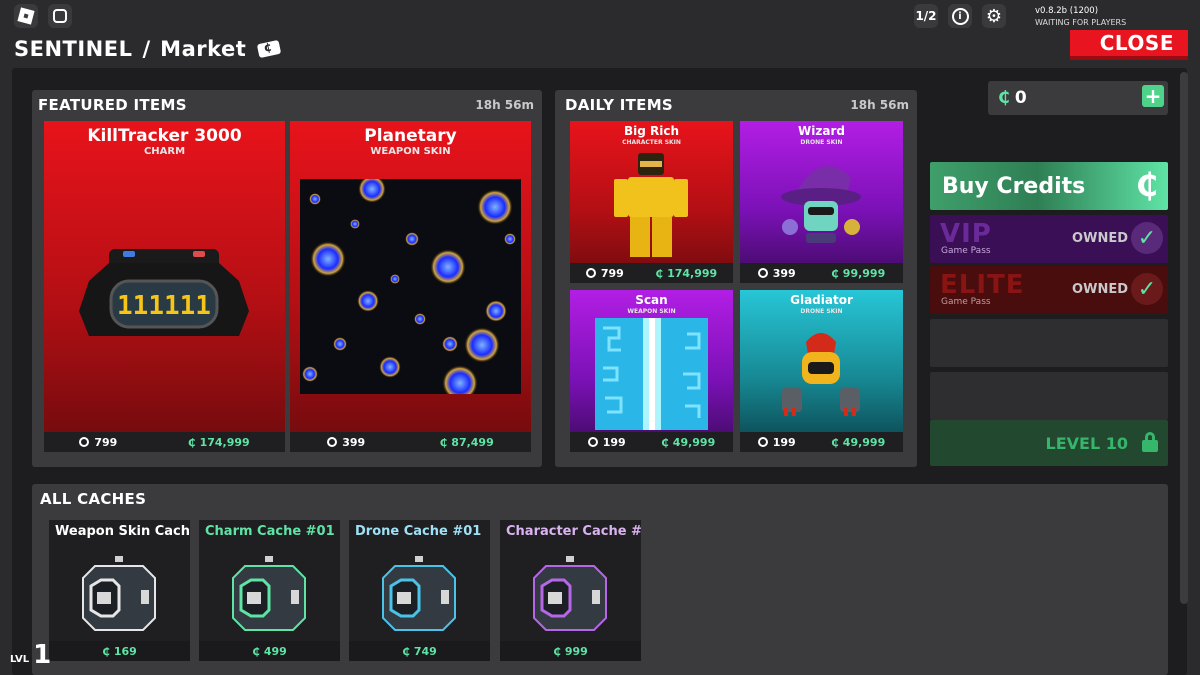 The width and height of the screenshot is (1200, 675). What do you see at coordinates (651, 311) in the screenshot?
I see `item-type: WEAPON SKIN` at bounding box center [651, 311].